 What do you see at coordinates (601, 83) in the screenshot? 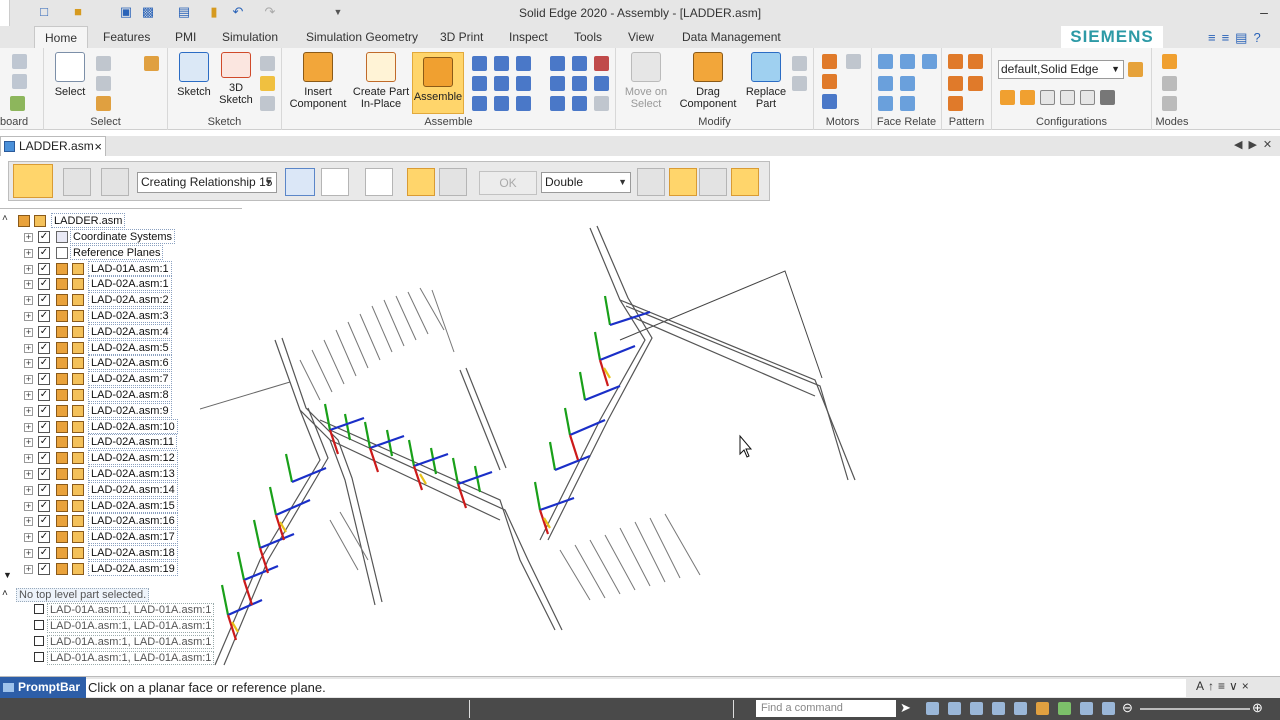
I see `relationship-assistant-icon` at bounding box center [601, 83].